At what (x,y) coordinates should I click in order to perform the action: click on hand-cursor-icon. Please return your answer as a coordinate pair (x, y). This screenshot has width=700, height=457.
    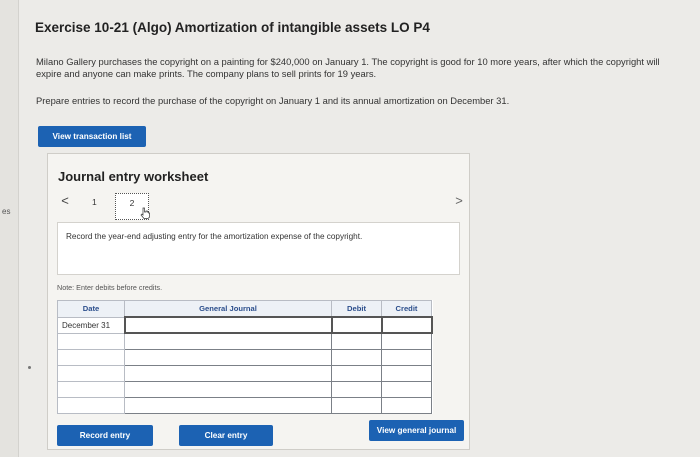
    Looking at the image, I should click on (145, 213).